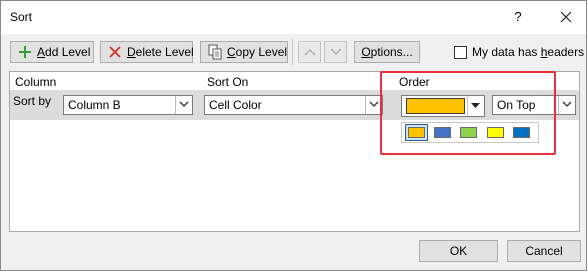  I want to click on sort-by-label: Sort by, so click(32, 101).